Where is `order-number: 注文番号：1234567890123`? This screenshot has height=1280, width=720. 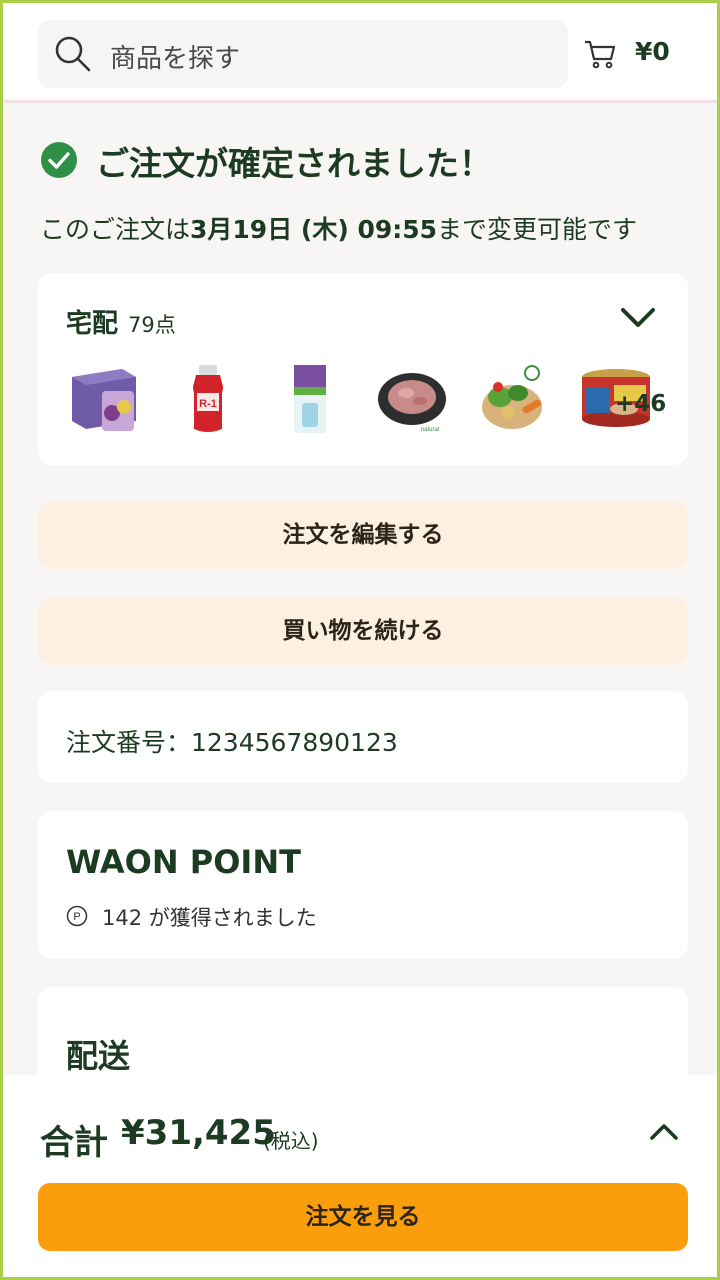
order-number: 注文番号：1234567890123 is located at coordinates (232, 742).